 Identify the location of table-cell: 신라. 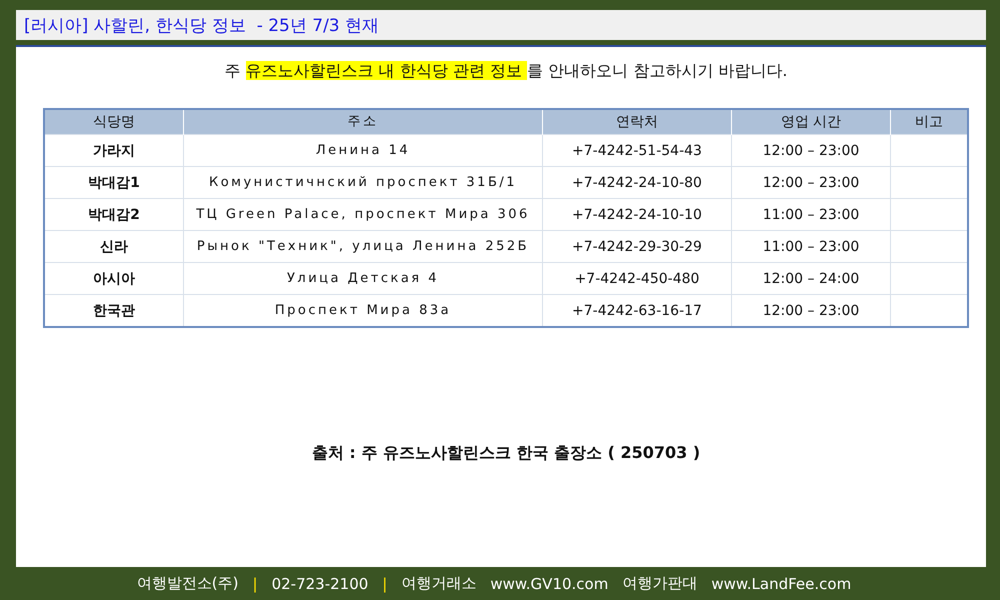
(114, 246).